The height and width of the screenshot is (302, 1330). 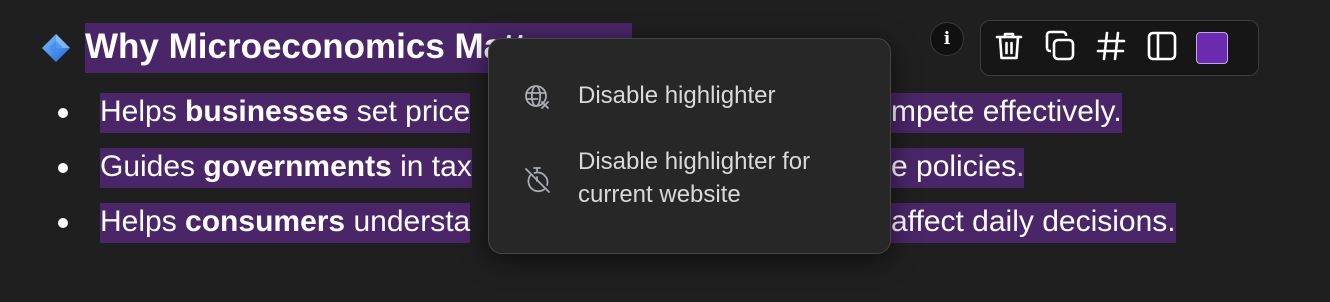 What do you see at coordinates (409, 111) in the screenshot?
I see `text-suffix: set price` at bounding box center [409, 111].